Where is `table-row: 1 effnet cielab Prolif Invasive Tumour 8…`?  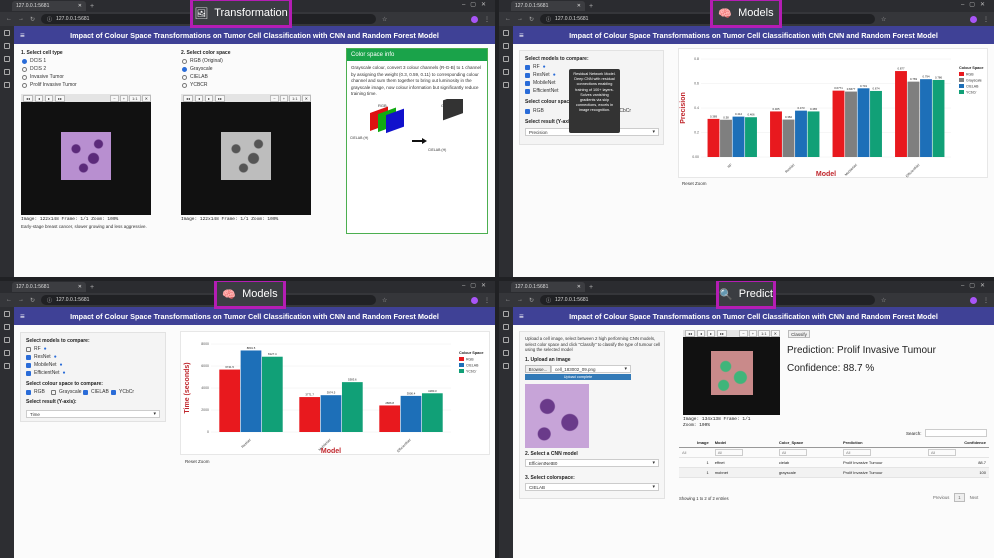 table-row: 1 effnet cielab Prolif Invasive Tumour 8… is located at coordinates (834, 462).